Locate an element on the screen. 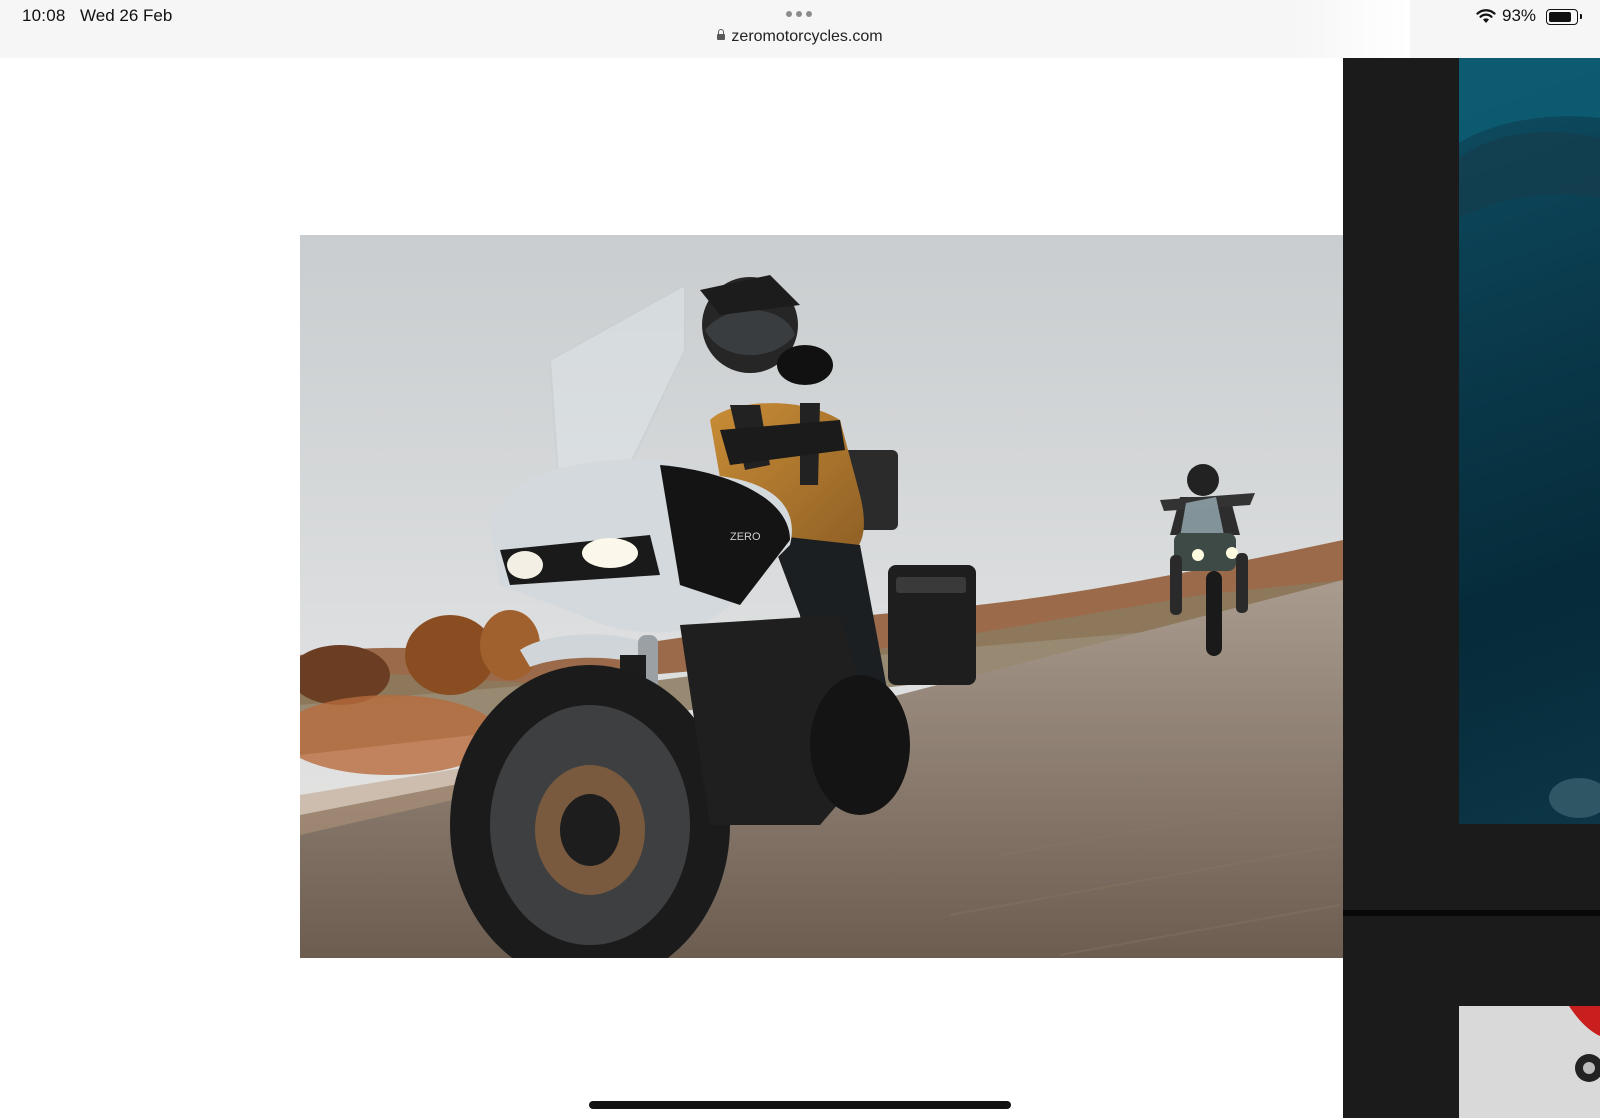 This screenshot has width=1600, height=1118. safari-status-bar: 10:08 Wed 26 Feb zeromotorcycles.com 93% is located at coordinates (800, 29).